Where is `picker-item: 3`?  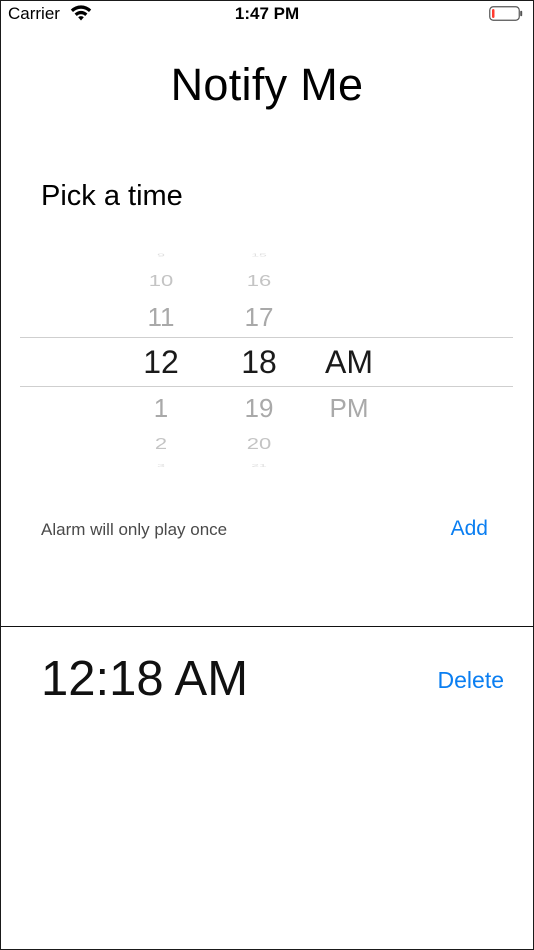 picker-item: 3 is located at coordinates (161, 465).